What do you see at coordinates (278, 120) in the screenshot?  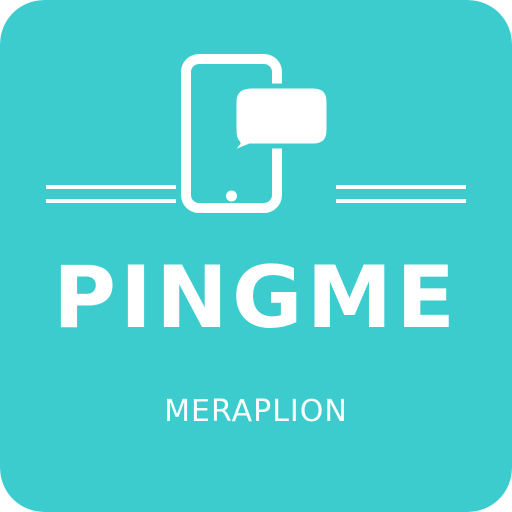 I see `speech-bubble-icon` at bounding box center [278, 120].